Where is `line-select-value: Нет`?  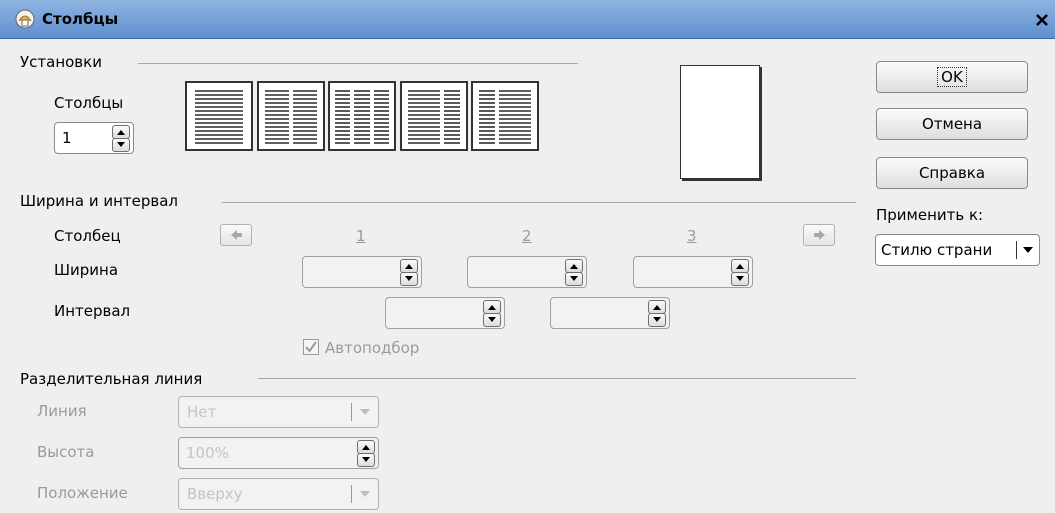 line-select-value: Нет is located at coordinates (202, 412).